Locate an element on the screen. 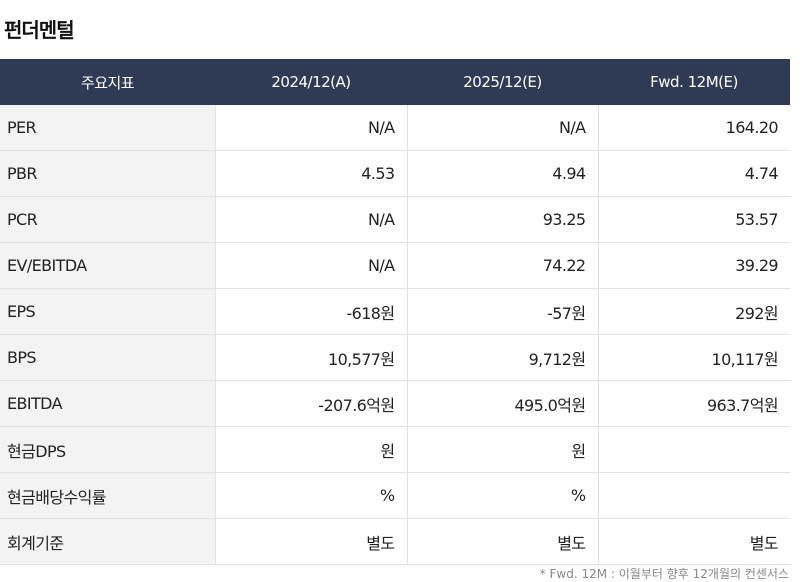  table-row: EPS -618원 -57원 292원 is located at coordinates (395, 311).